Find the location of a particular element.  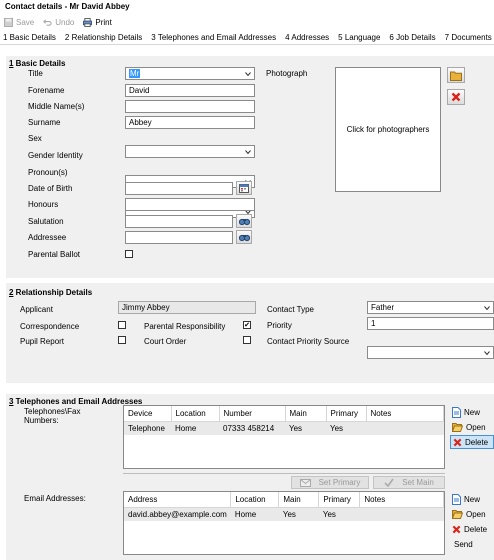

undo-label: Undo is located at coordinates (65, 22).